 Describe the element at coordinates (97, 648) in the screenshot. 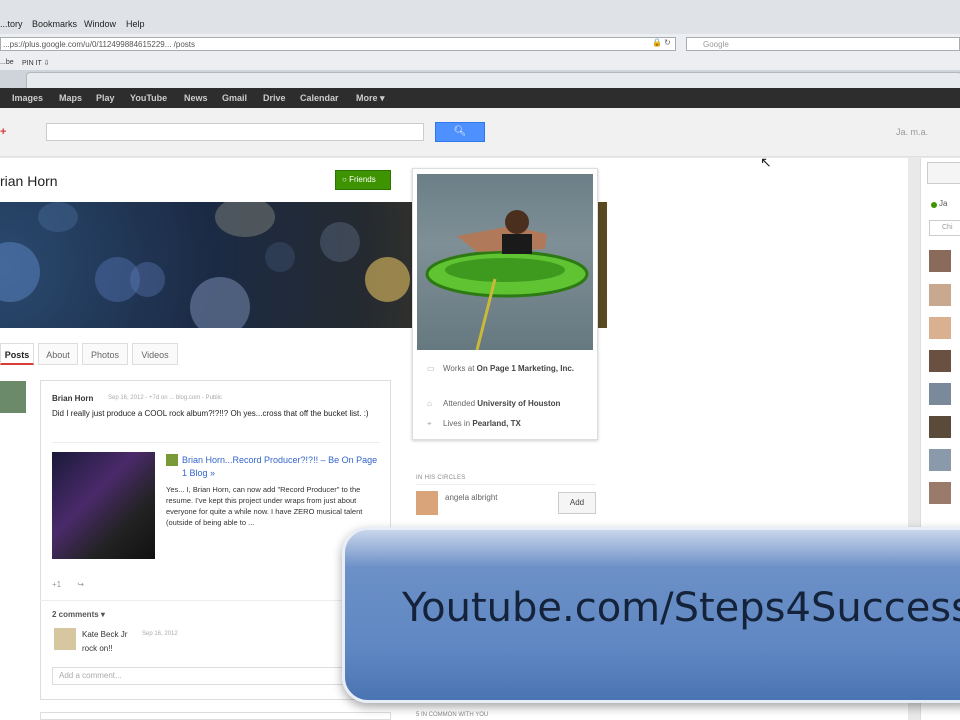

I see `comment-text: rock on!!` at that location.